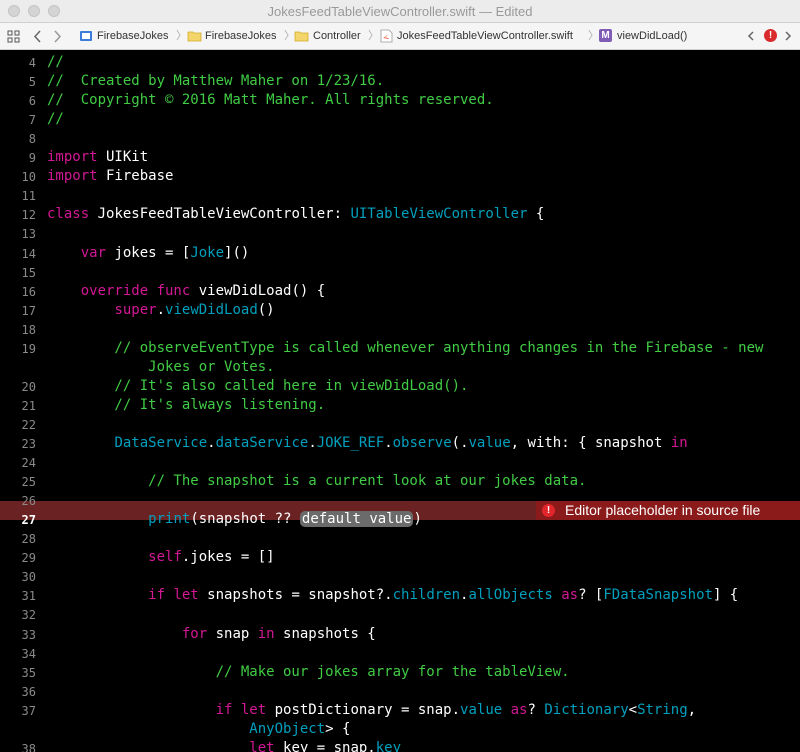  What do you see at coordinates (663, 510) in the screenshot?
I see `error-message: Editor placeholder in source file` at bounding box center [663, 510].